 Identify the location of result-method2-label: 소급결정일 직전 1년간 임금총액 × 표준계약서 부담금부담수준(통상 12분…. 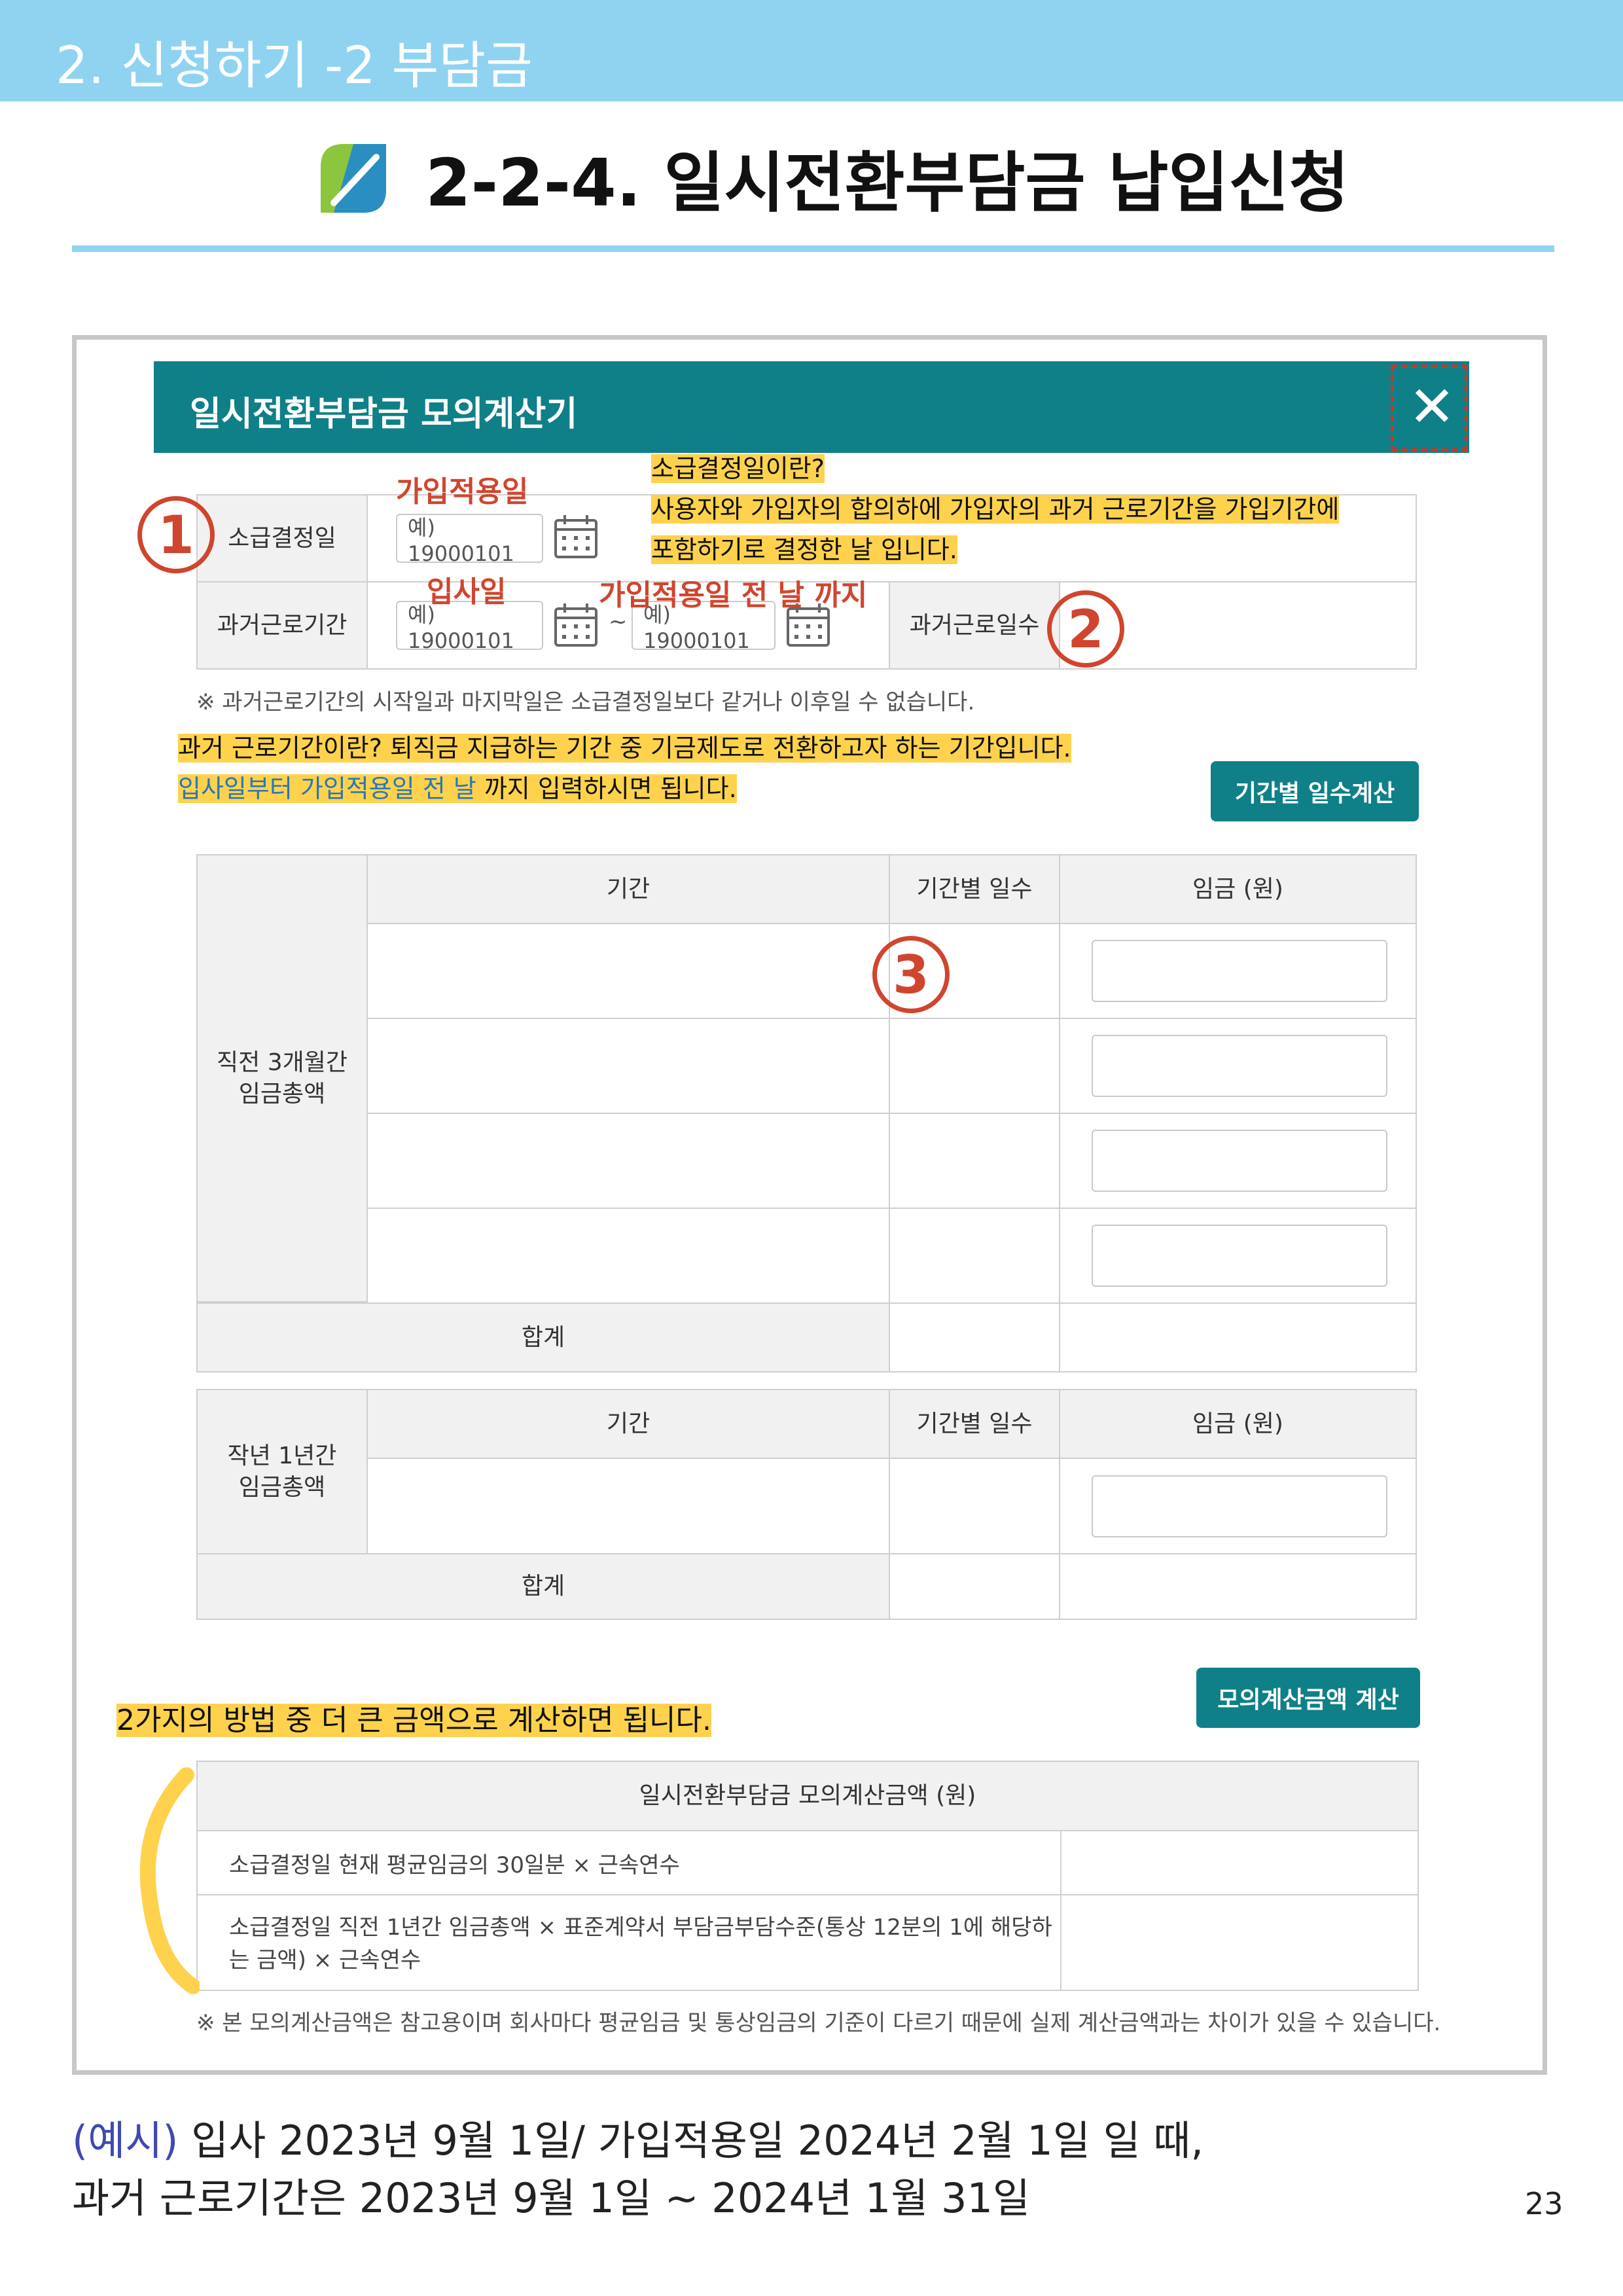
(629, 1942).